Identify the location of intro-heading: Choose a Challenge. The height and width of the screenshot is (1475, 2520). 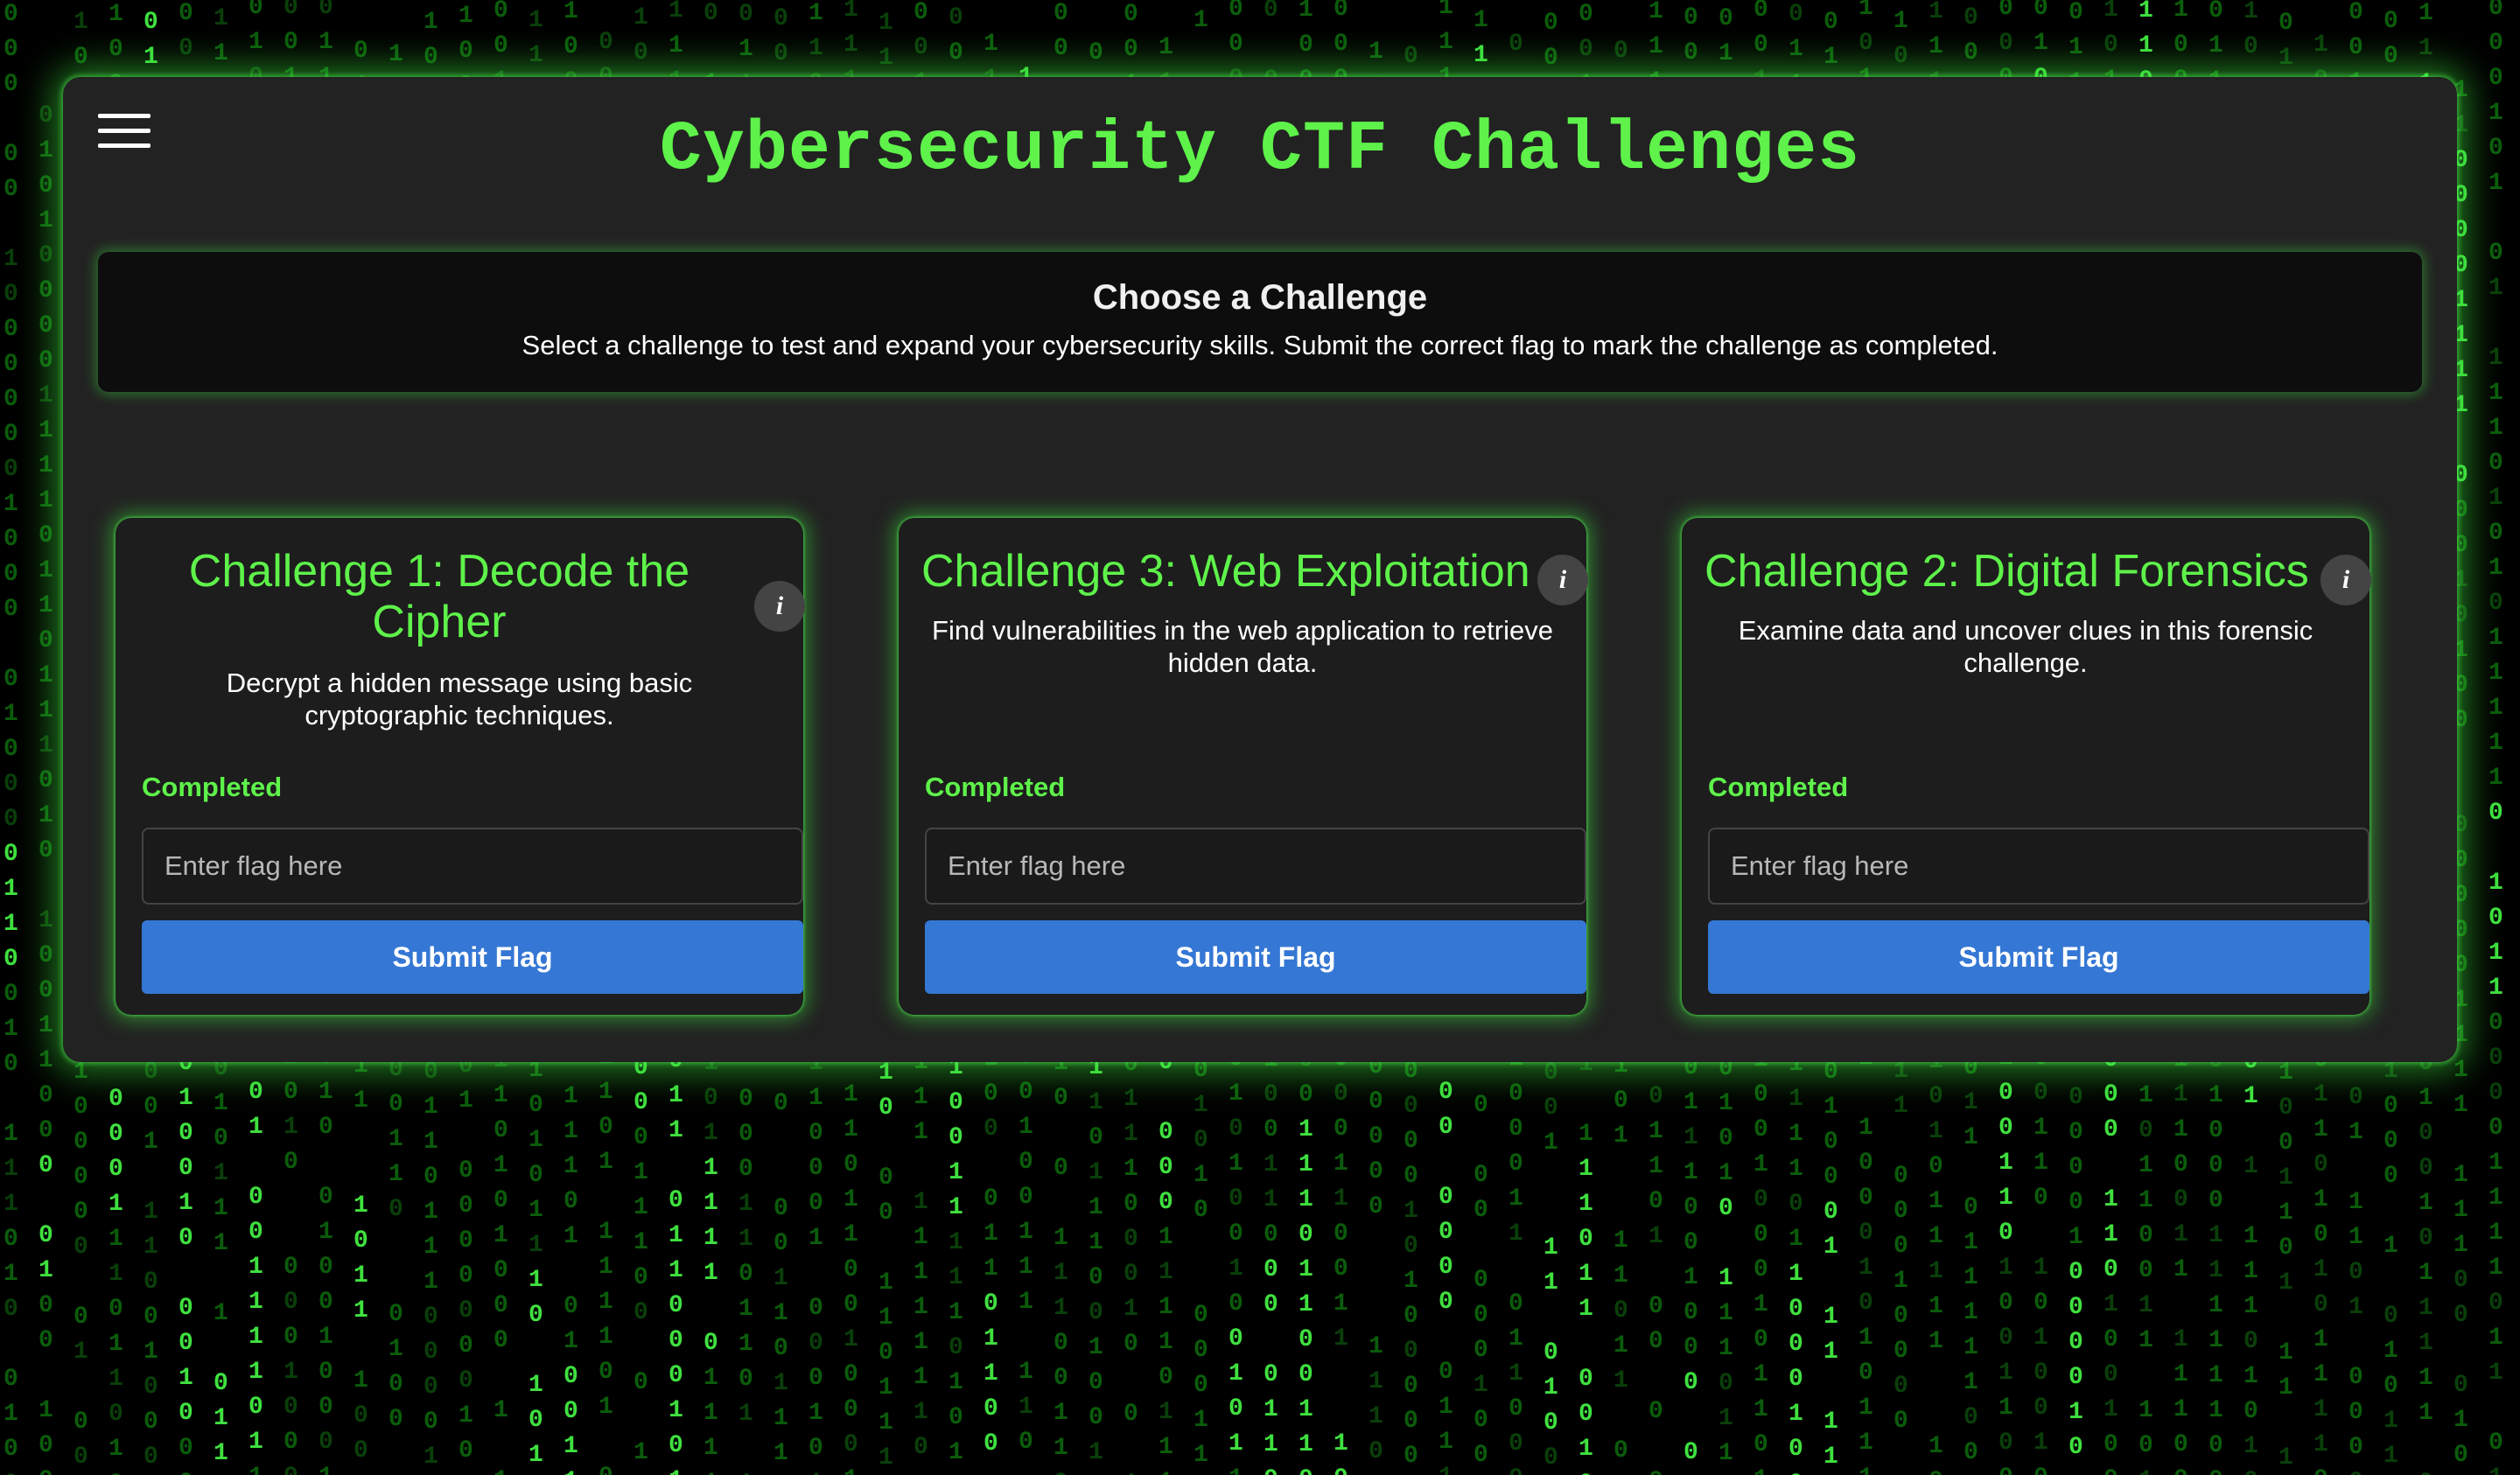
(1260, 297).